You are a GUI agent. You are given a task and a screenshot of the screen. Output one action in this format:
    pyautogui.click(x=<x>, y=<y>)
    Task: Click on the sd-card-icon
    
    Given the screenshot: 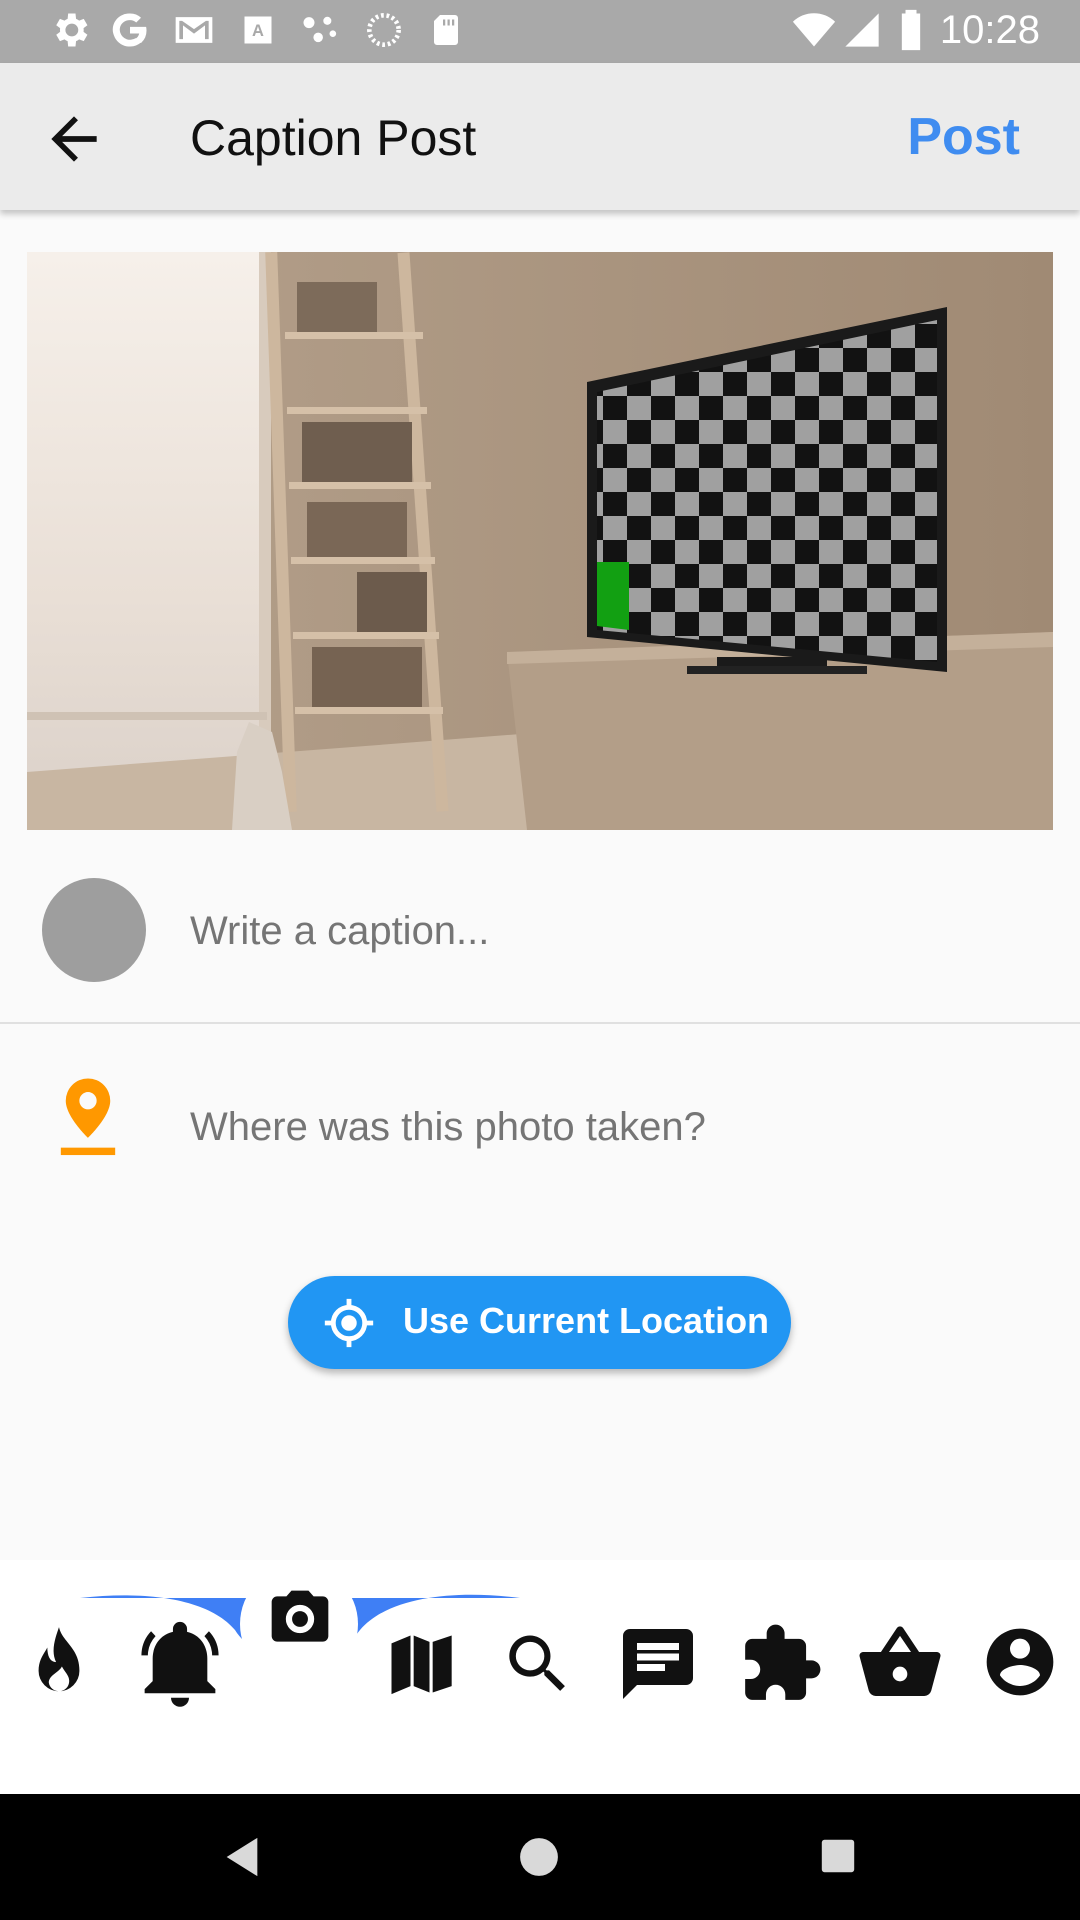 What is the action you would take?
    pyautogui.click(x=446, y=30)
    